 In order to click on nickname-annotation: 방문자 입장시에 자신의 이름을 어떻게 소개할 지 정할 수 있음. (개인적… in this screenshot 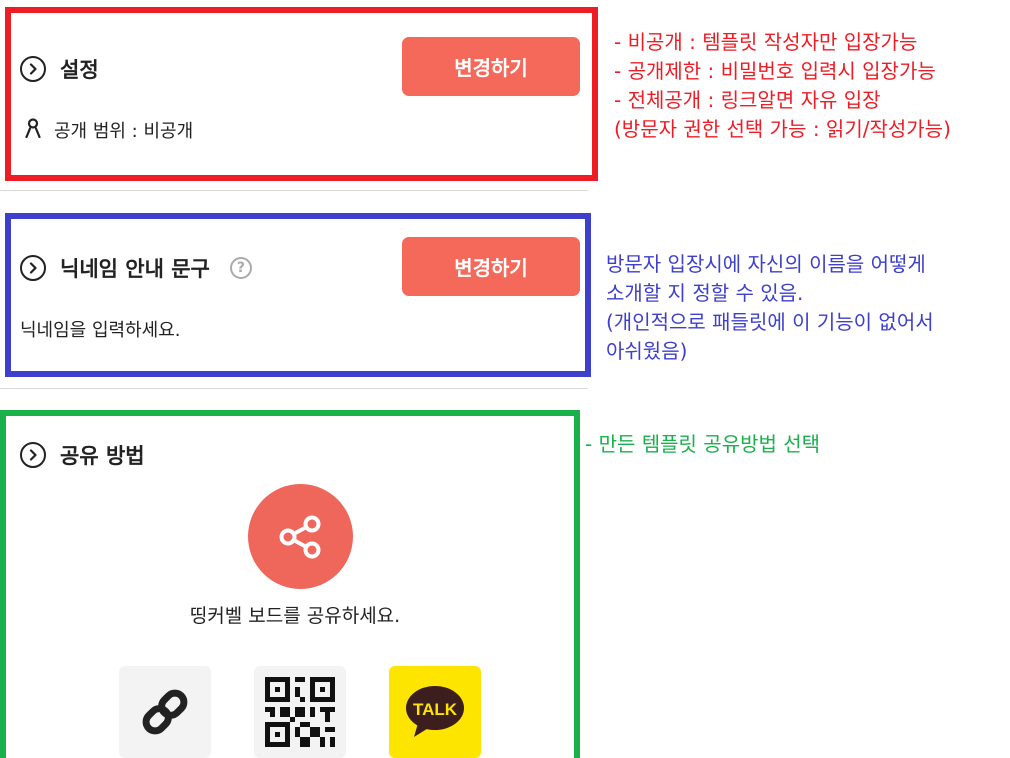, I will do `click(770, 308)`.